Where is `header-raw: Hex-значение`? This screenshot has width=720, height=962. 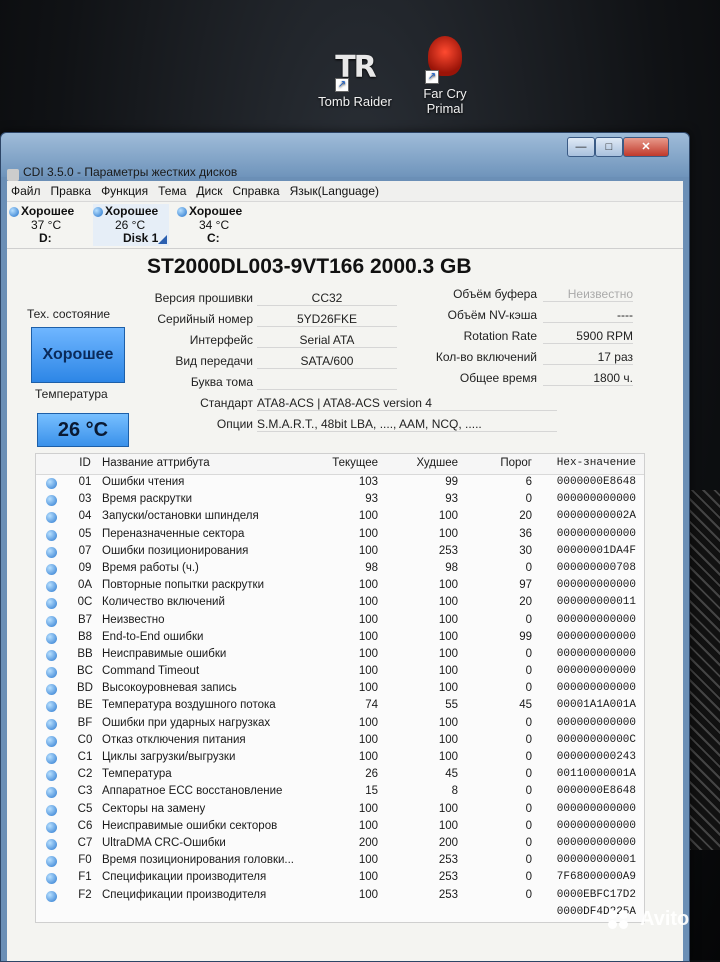
header-raw: Hex-значение is located at coordinates (589, 463).